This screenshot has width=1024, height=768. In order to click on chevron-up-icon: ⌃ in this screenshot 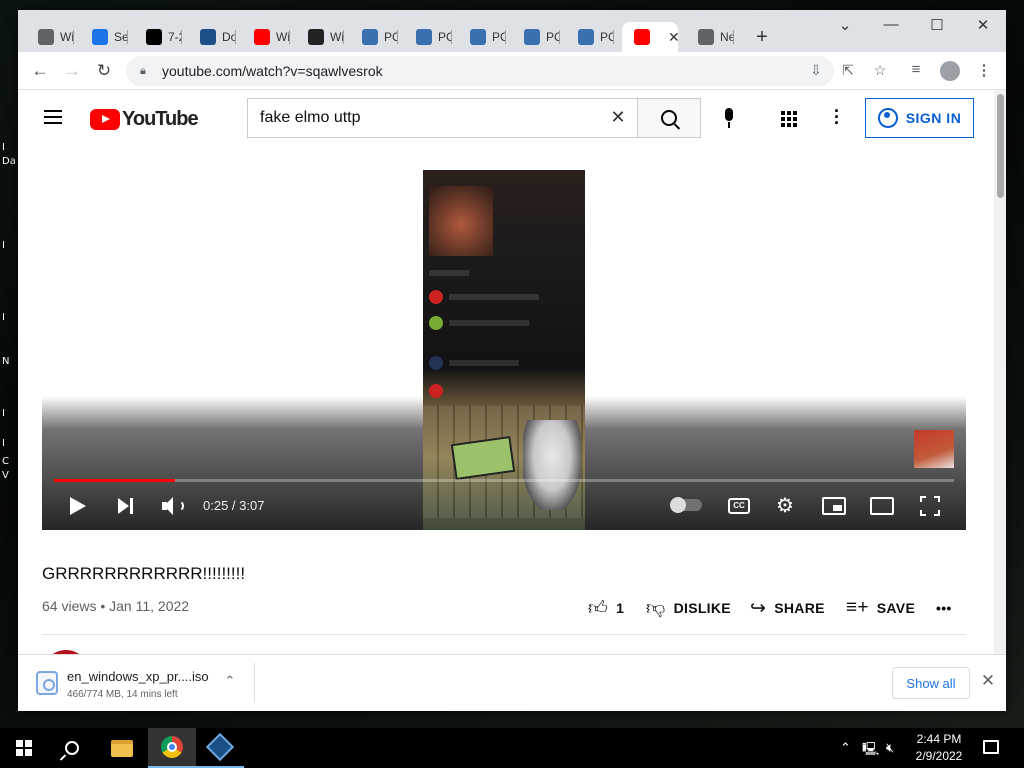, I will do `click(230, 681)`.